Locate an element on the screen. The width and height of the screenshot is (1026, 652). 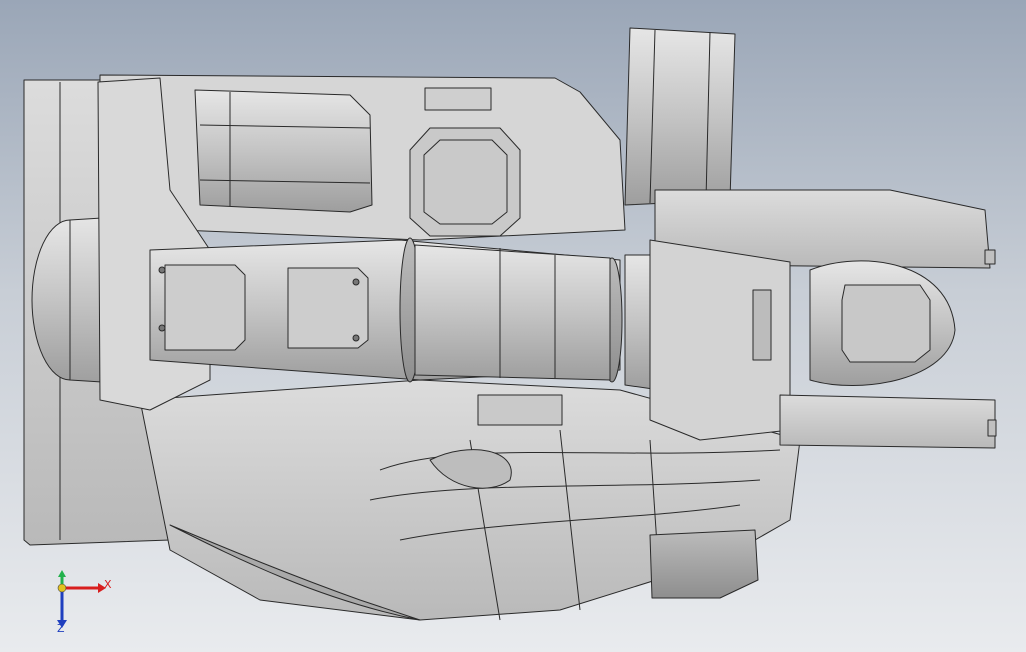
lower-panel is located at coordinates (520, 410).